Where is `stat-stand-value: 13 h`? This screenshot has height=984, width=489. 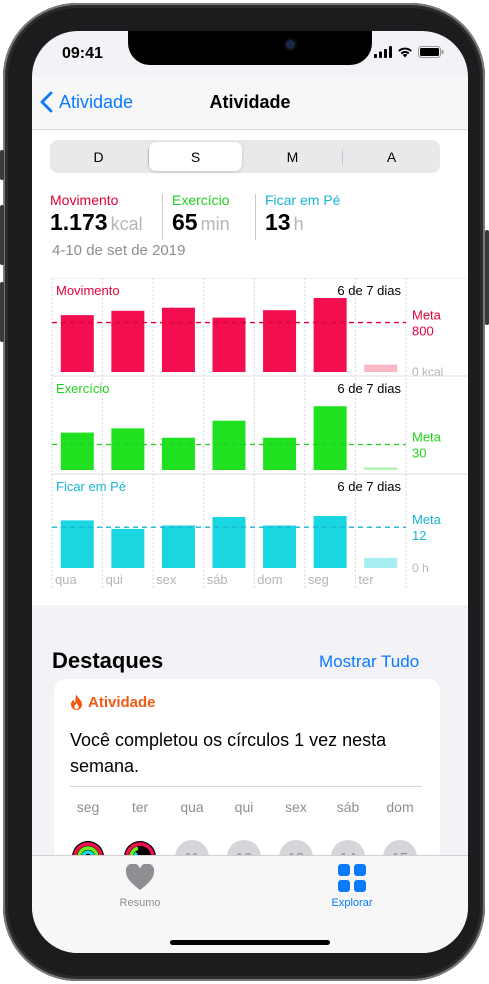 stat-stand-value: 13 h is located at coordinates (302, 222).